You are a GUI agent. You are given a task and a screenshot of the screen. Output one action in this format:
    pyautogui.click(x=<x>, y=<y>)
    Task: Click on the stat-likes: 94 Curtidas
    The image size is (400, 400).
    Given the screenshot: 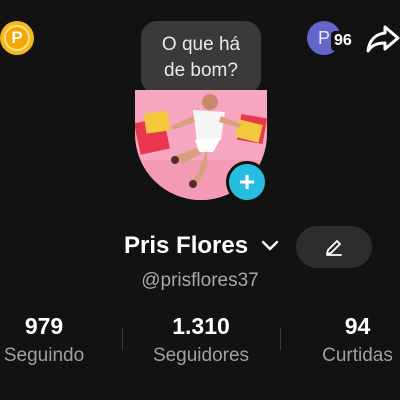 What is the action you would take?
    pyautogui.click(x=357, y=340)
    